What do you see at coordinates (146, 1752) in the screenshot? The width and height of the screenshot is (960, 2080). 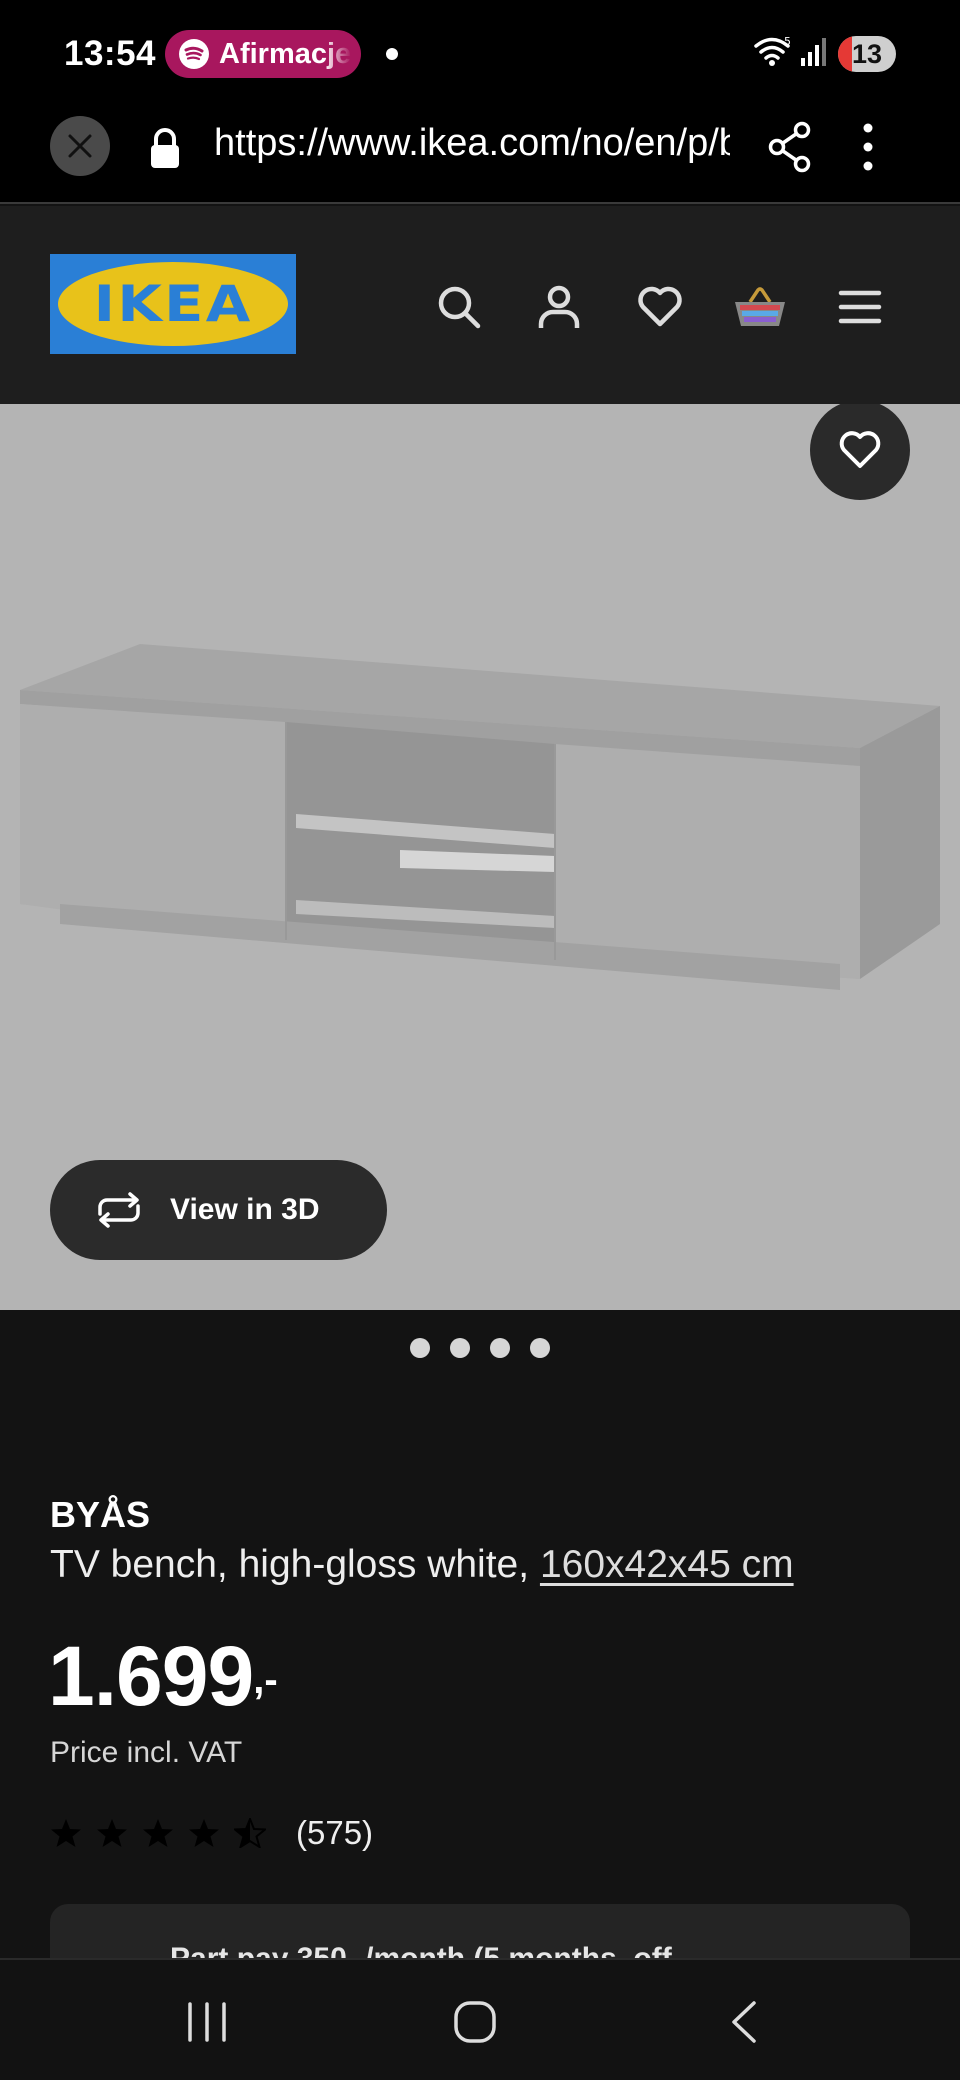 I see `vat-note: Price incl. VAT` at bounding box center [146, 1752].